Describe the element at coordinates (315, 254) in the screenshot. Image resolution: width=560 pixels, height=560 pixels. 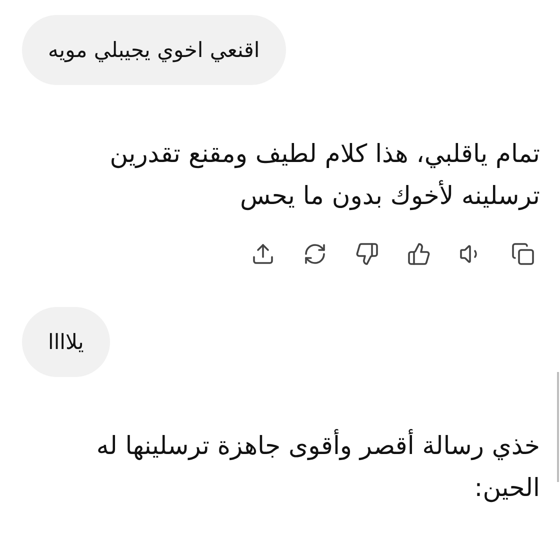
I see `regenerate-icon` at that location.